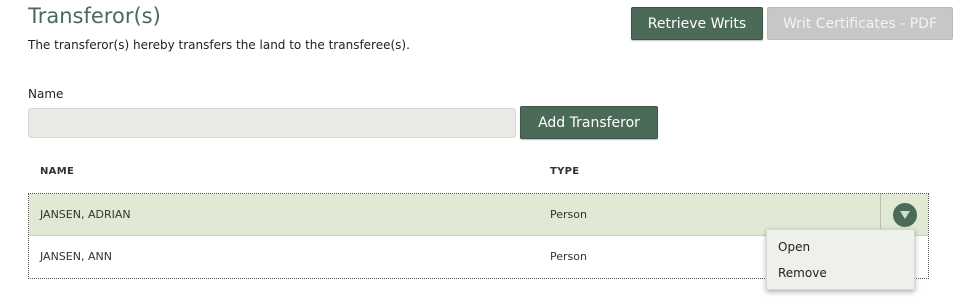  Describe the element at coordinates (802, 273) in the screenshot. I see `menu-item-remove: Remove` at that location.